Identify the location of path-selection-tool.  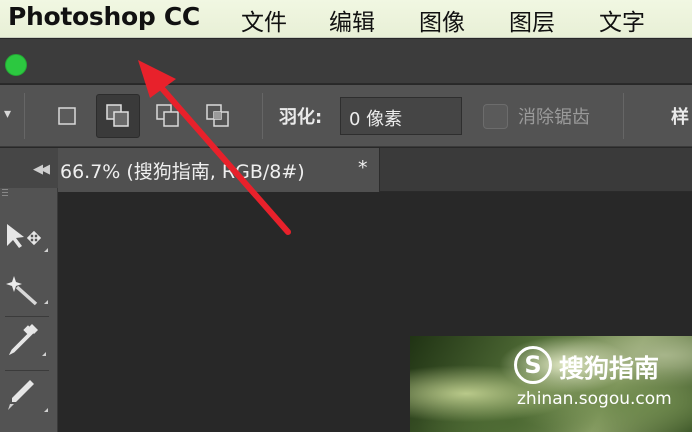
(29, 240).